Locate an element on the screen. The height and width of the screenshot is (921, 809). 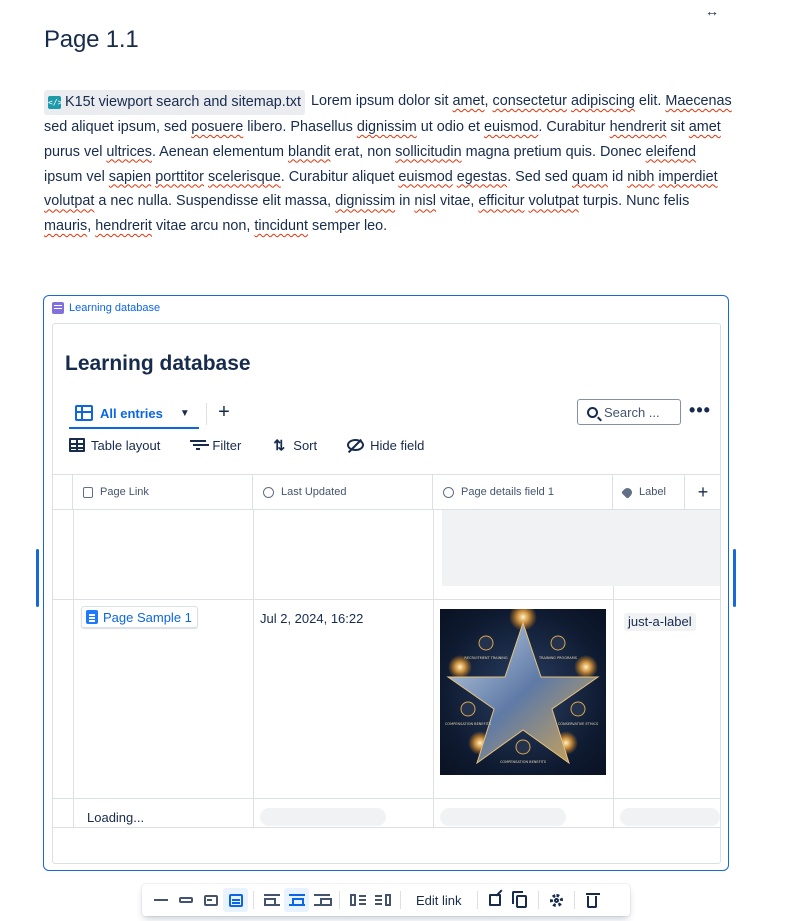
table-layout-label: Table layout is located at coordinates (126, 445).